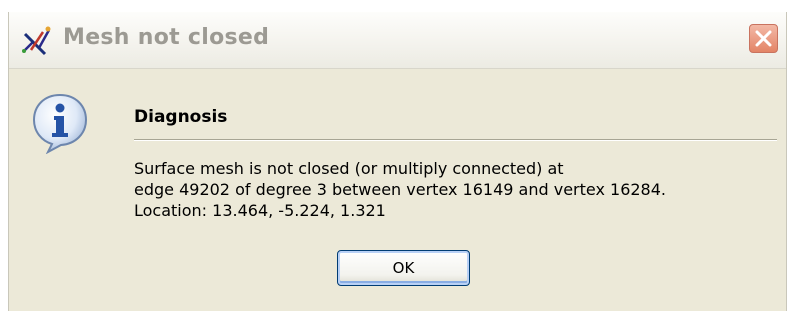  Describe the element at coordinates (36, 41) in the screenshot. I see `mesh-tool-icon` at that location.